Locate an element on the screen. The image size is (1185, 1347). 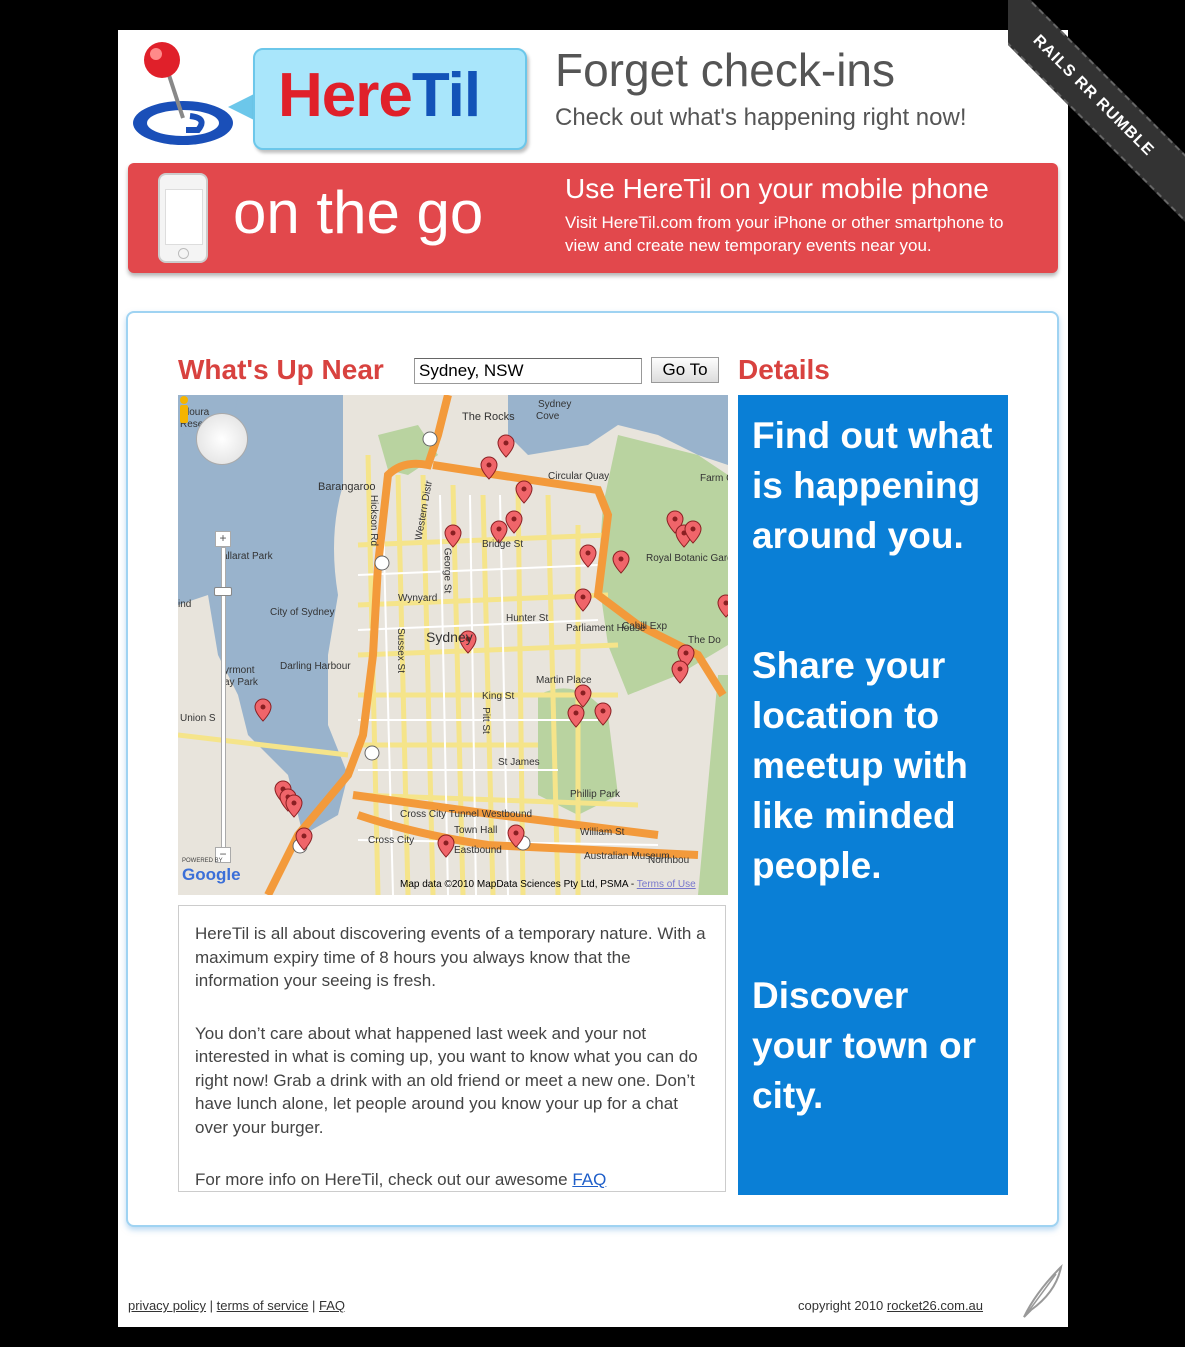
phone-icon is located at coordinates (183, 218).